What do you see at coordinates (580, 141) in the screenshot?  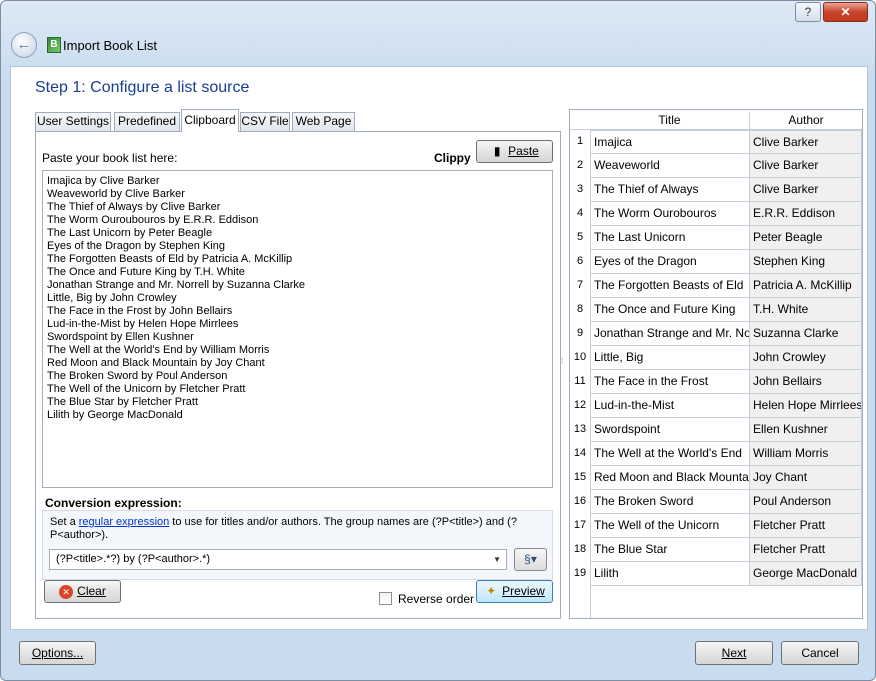 I see `row-number: 1` at bounding box center [580, 141].